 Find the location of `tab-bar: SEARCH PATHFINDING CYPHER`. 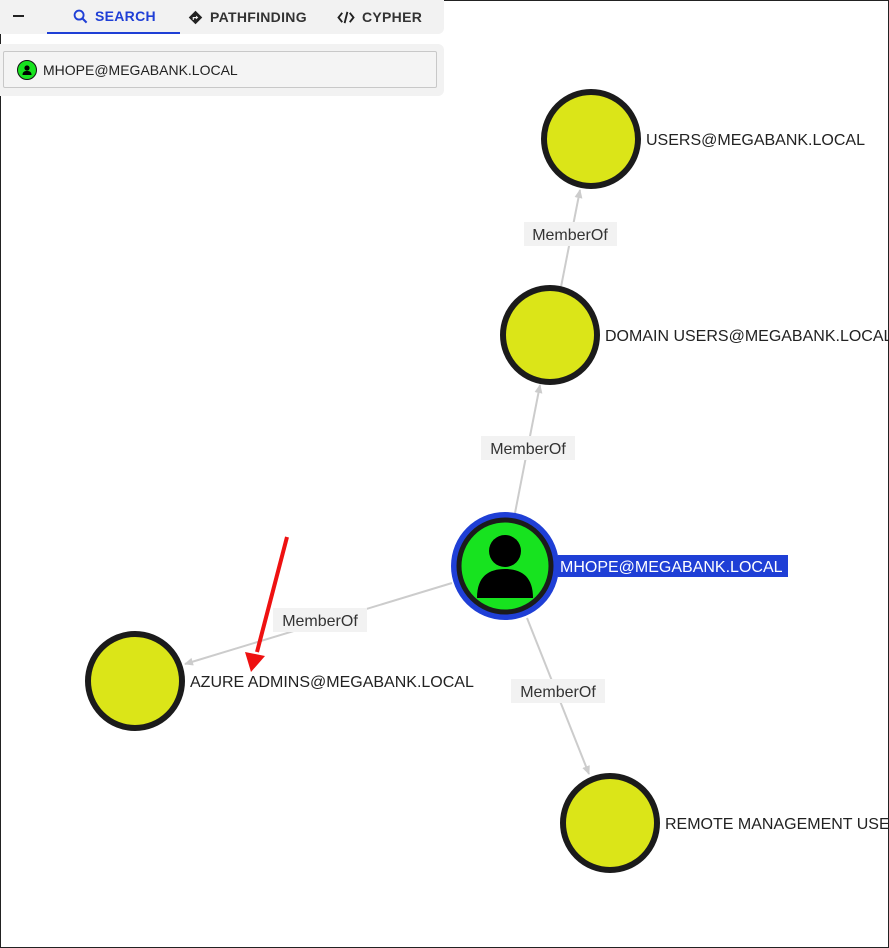

tab-bar: SEARCH PATHFINDING CYPHER is located at coordinates (222, 17).